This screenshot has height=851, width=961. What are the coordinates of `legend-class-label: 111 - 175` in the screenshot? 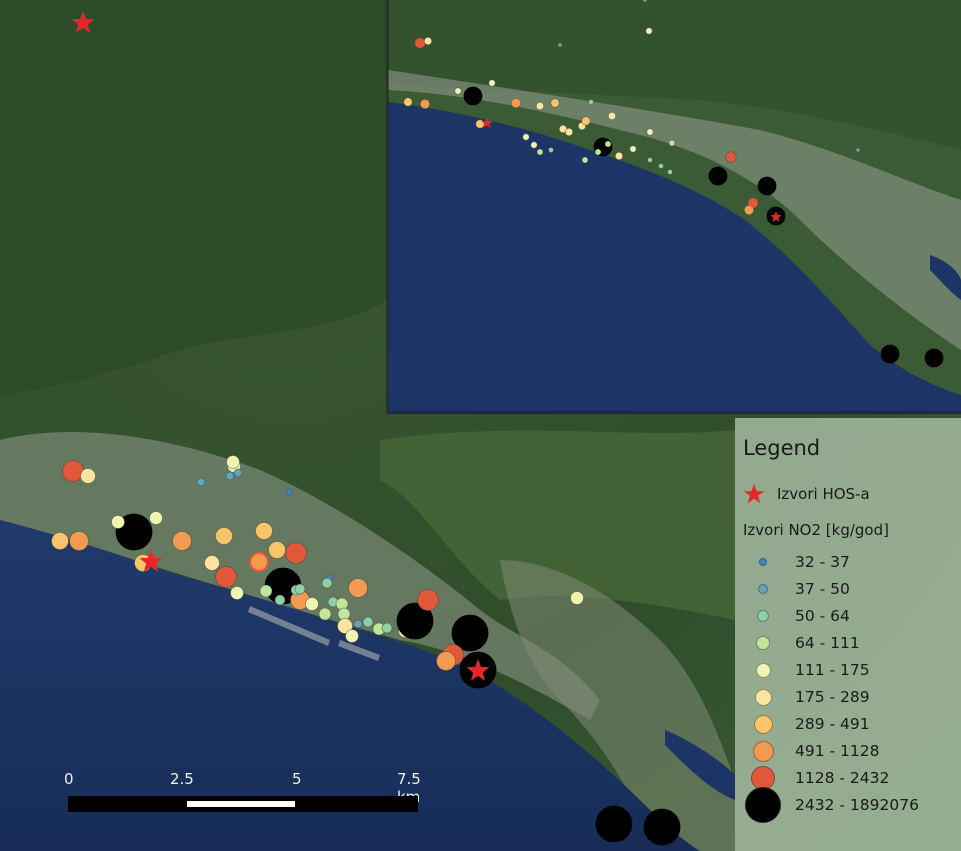 It's located at (832, 670).